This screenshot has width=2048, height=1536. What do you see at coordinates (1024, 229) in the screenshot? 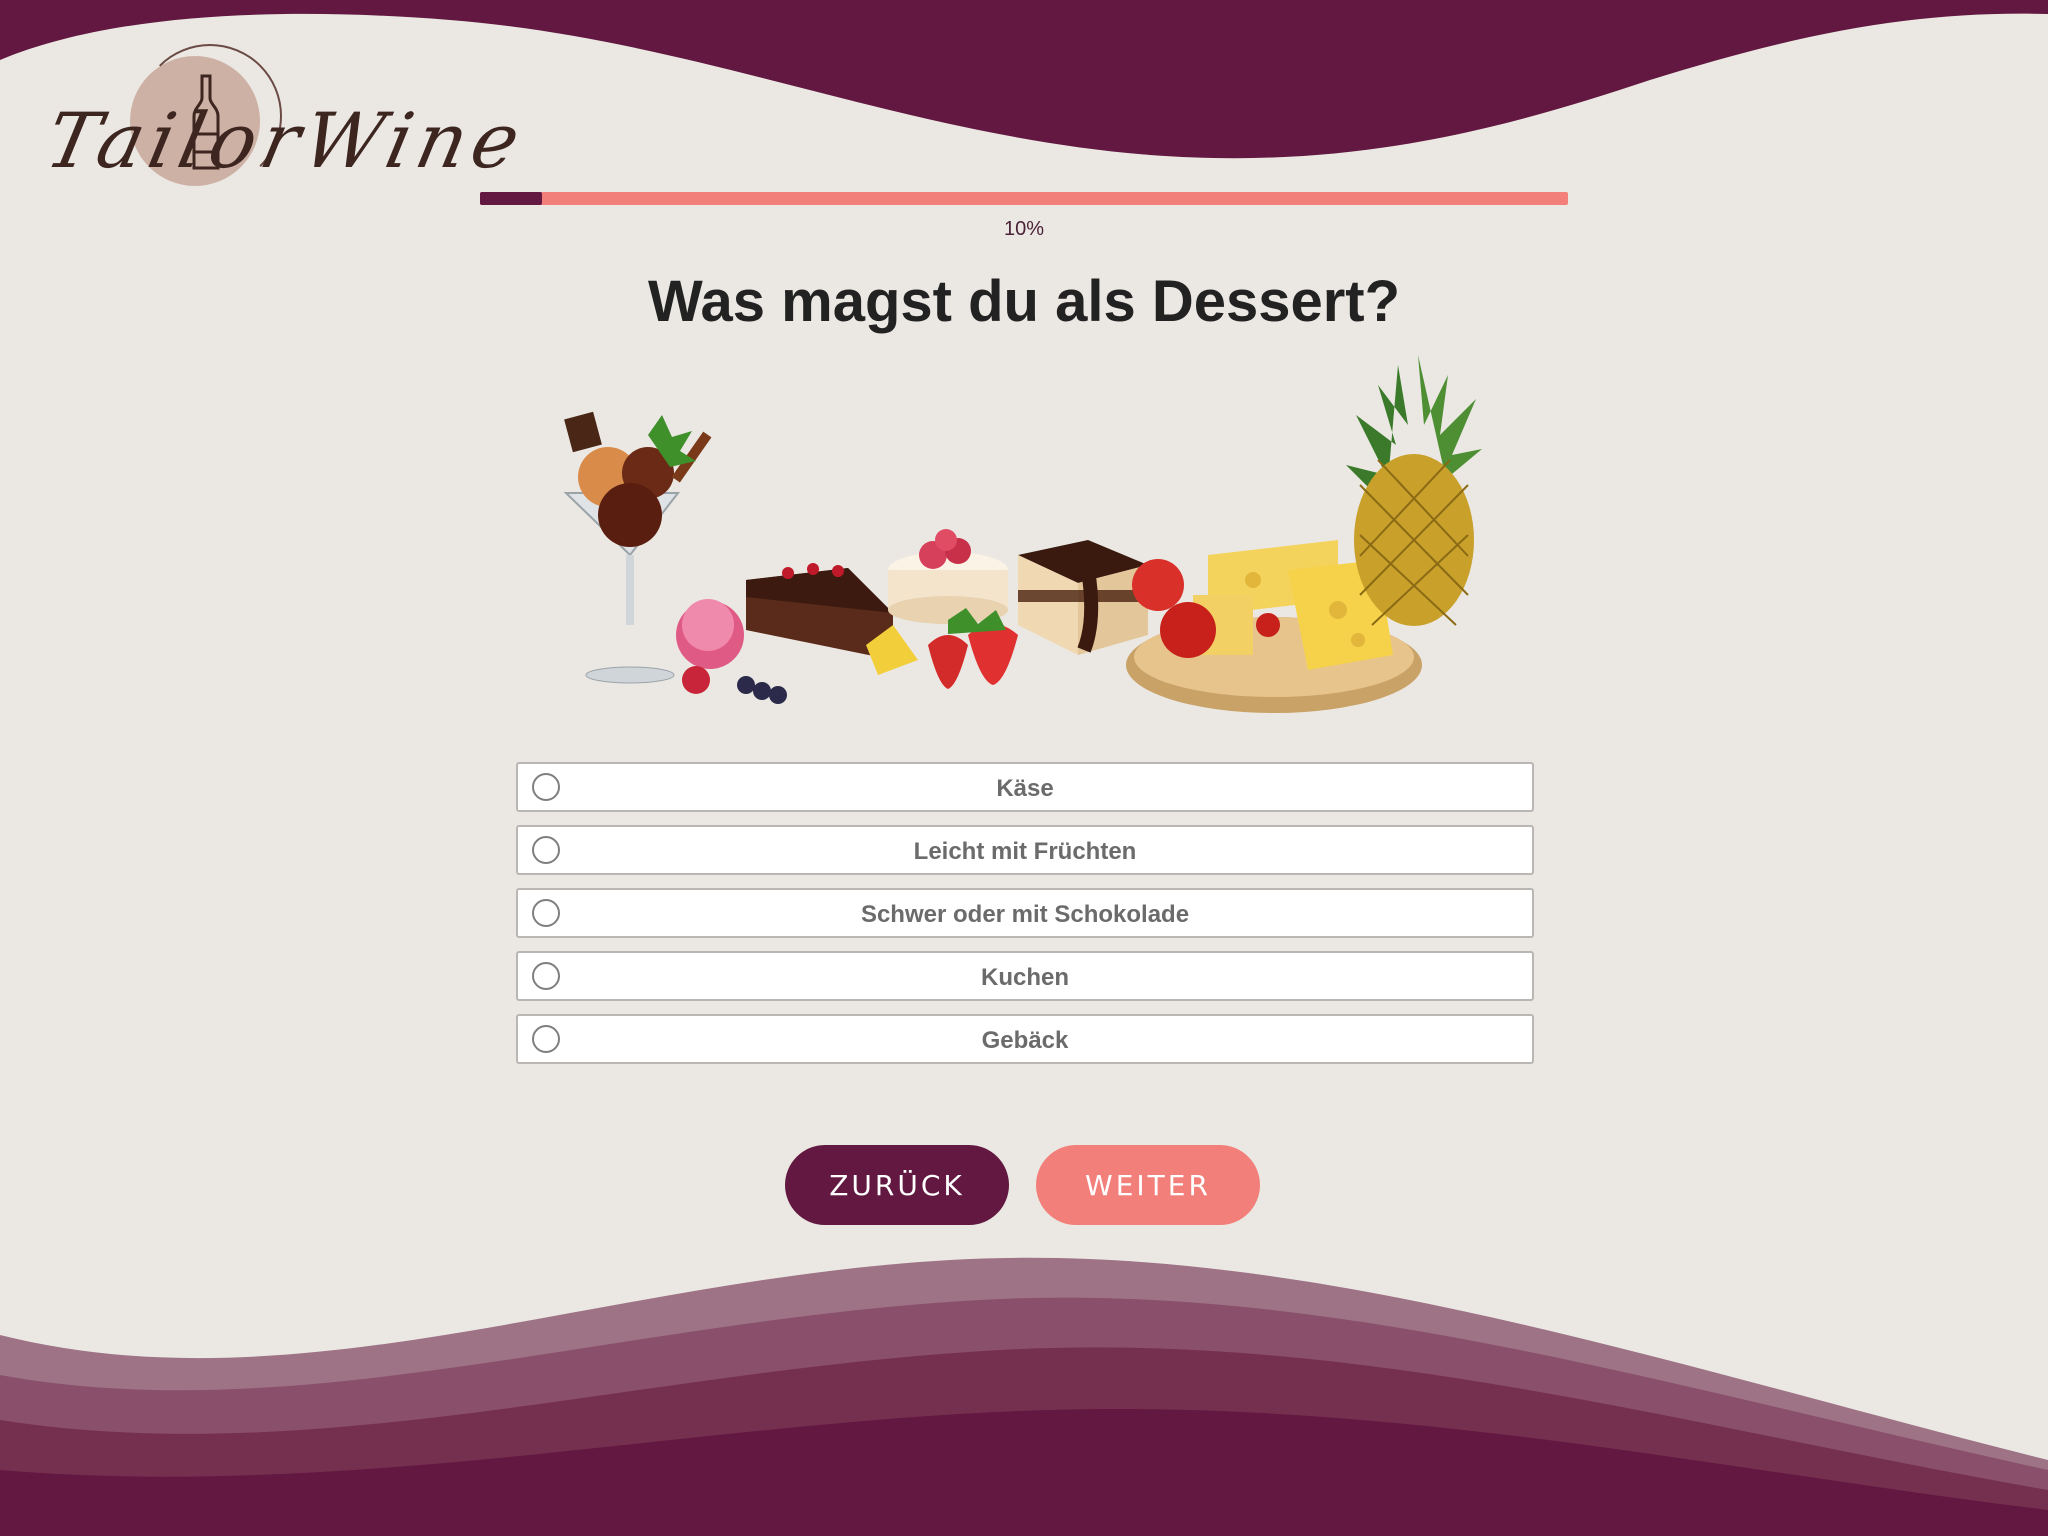
I see `progress-label: 10%` at bounding box center [1024, 229].